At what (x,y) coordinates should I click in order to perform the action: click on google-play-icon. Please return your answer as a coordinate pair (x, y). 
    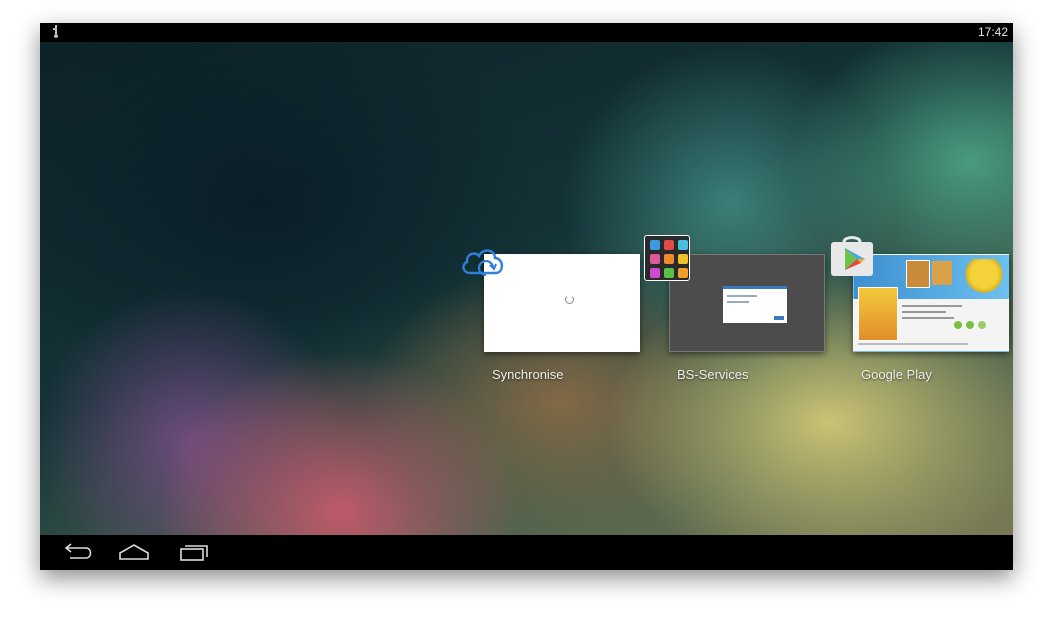
    Looking at the image, I should click on (852, 256).